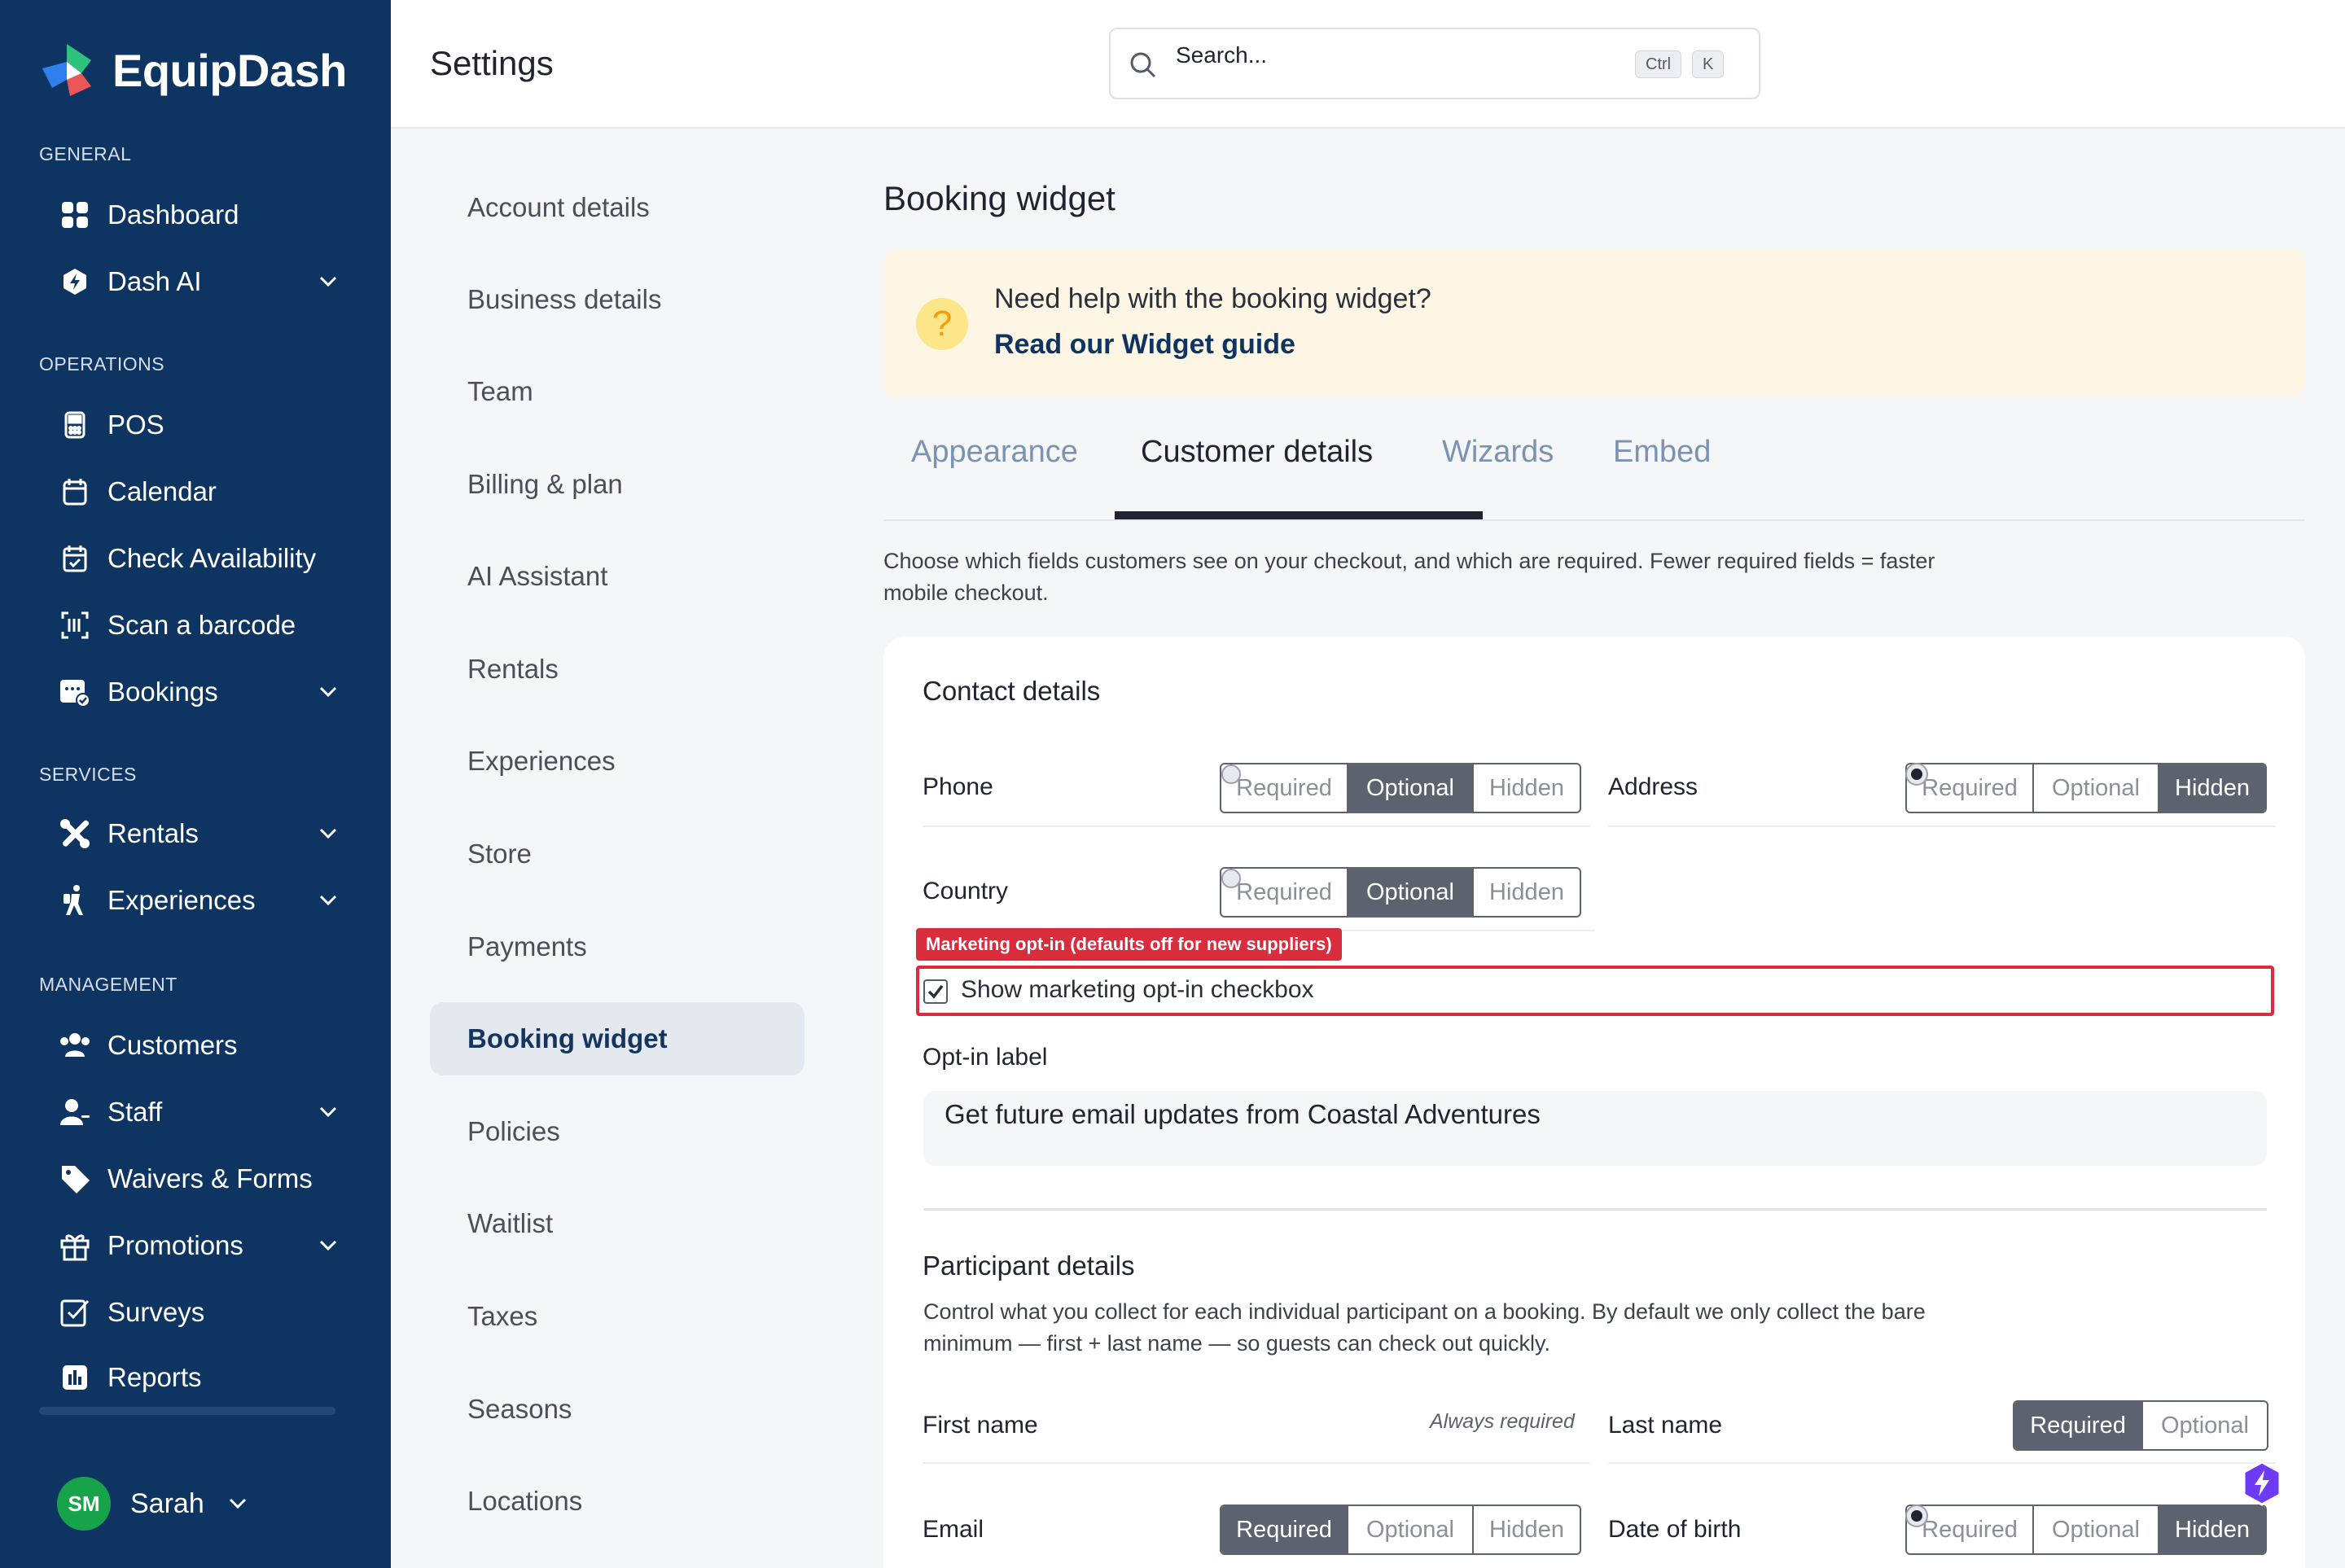  Describe the element at coordinates (617, 761) in the screenshot. I see `settings-nav-experiences: Experiences` at that location.